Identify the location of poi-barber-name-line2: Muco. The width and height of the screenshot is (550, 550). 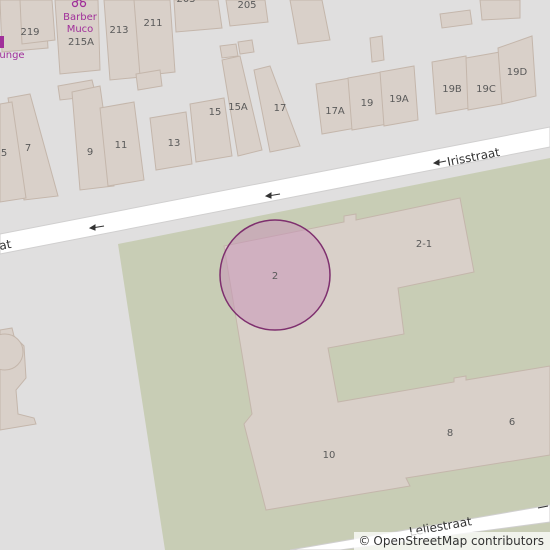
(80, 29).